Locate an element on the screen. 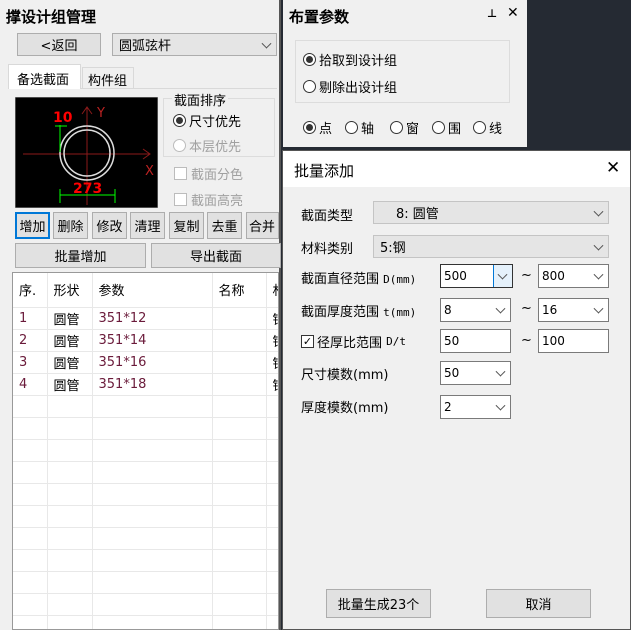  merge-button: 合并 is located at coordinates (262, 225).